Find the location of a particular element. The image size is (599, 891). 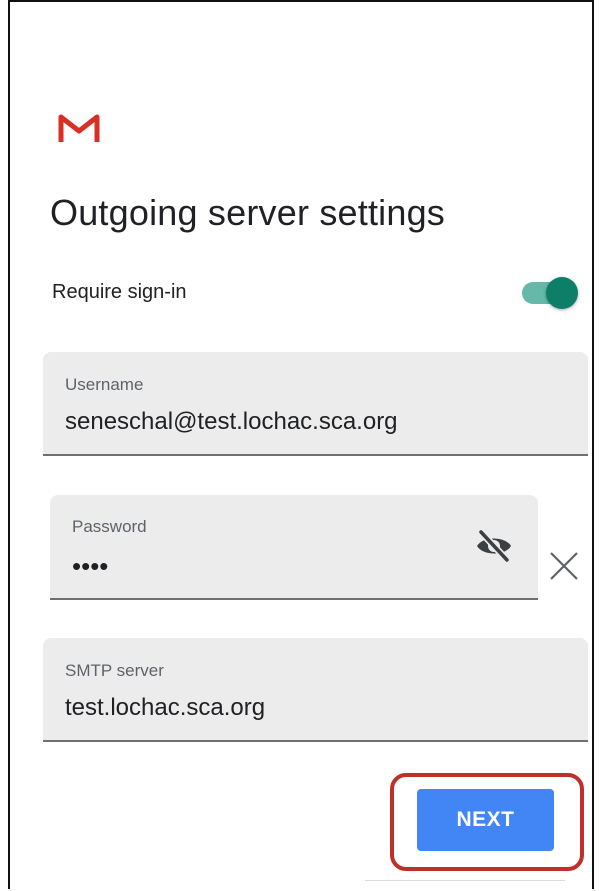

close-icon is located at coordinates (564, 566).